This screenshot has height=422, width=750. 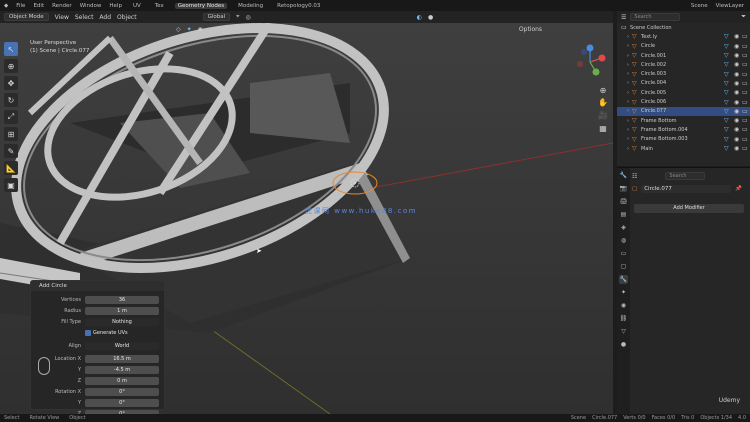 I want to click on output-tab-icon: 🖨, so click(x=623, y=201).